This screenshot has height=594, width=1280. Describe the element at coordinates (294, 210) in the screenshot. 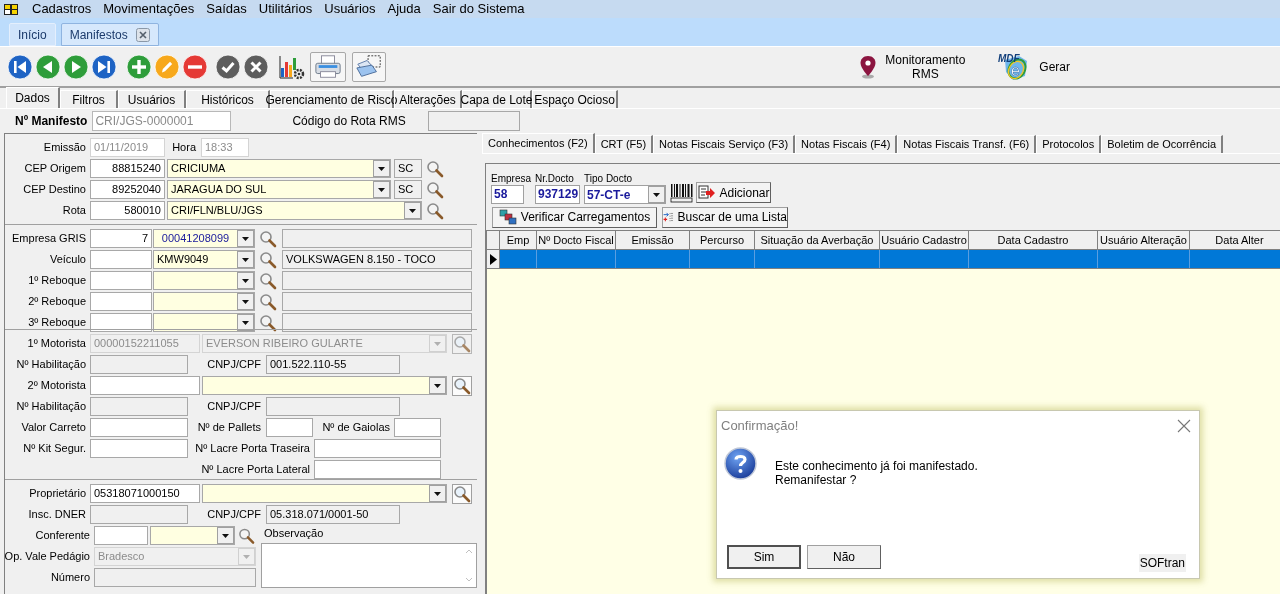

I see `dropdown-field: CRI/FLN/BLU/JGS` at that location.